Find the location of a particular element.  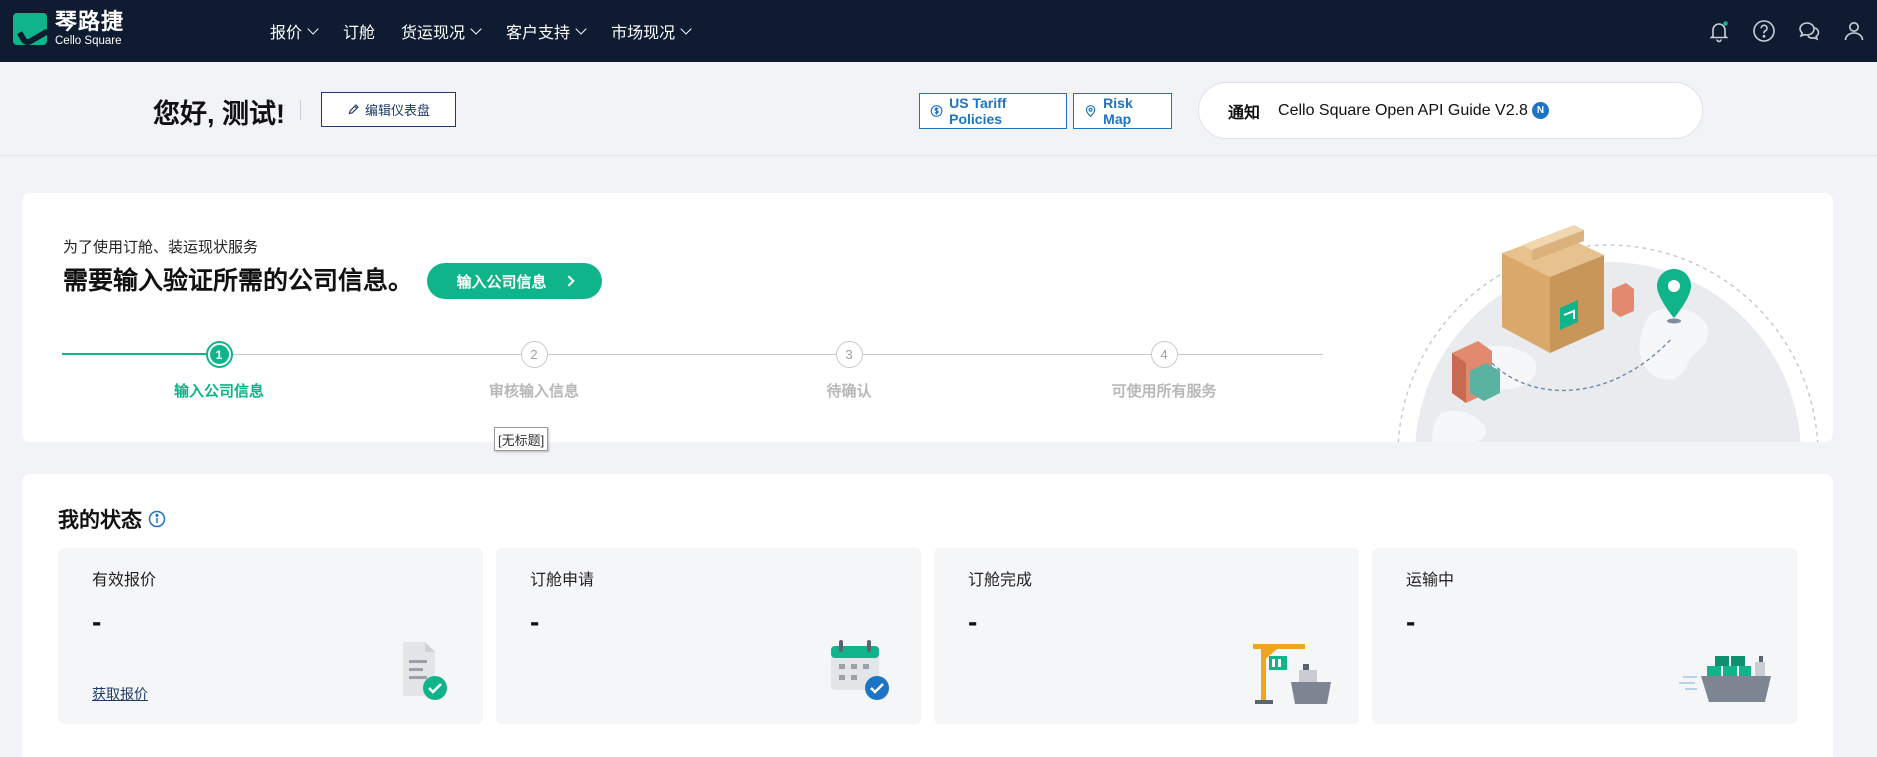

dollar-circle-icon is located at coordinates (936, 111).